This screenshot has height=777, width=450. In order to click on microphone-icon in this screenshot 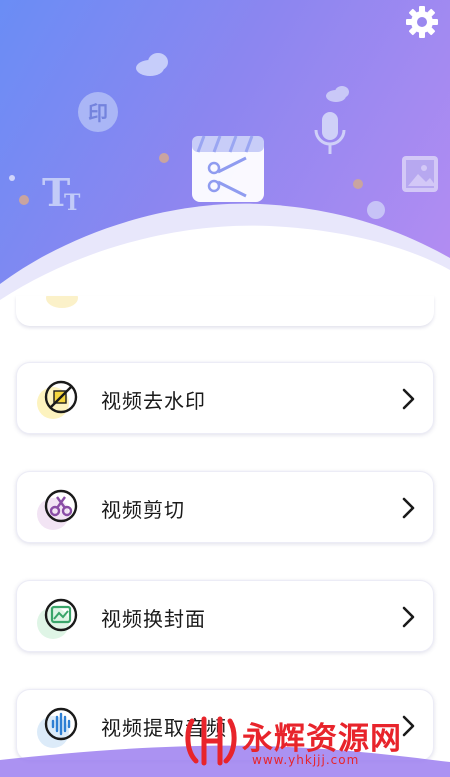, I will do `click(330, 133)`.